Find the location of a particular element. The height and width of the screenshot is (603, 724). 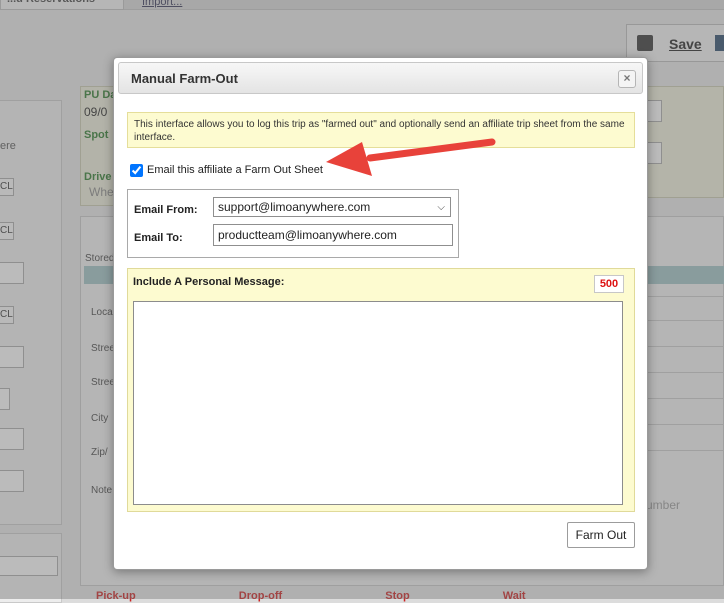

chevron-down-icon: ⌵ is located at coordinates (441, 207).